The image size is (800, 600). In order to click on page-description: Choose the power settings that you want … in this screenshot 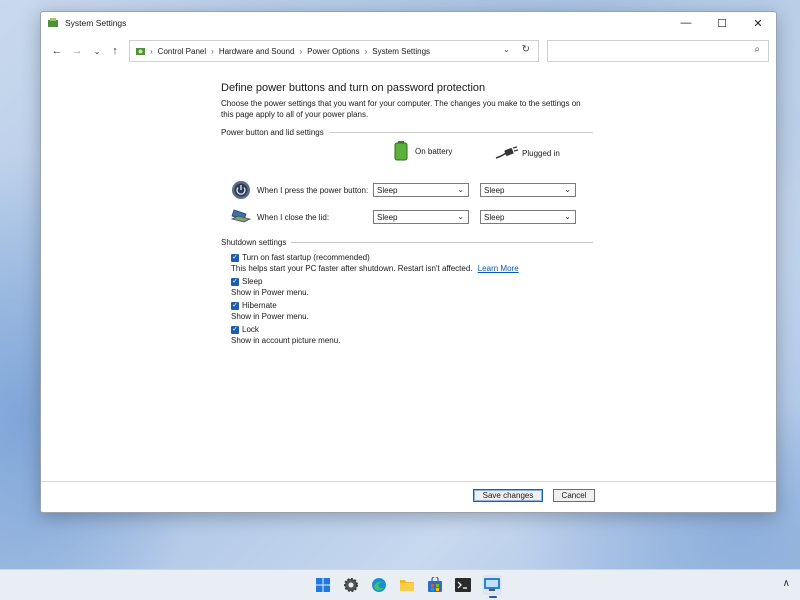, I will do `click(401, 109)`.